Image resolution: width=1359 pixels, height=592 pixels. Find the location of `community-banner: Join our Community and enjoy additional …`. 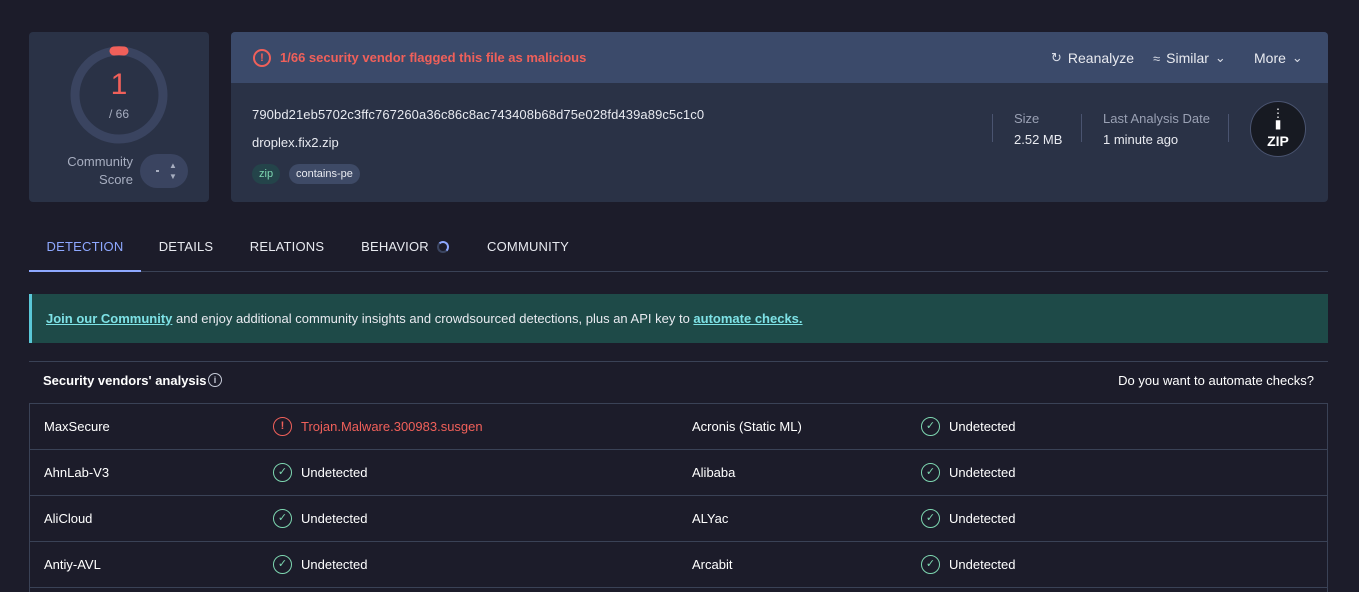

community-banner: Join our Community and enjoy additional … is located at coordinates (678, 318).